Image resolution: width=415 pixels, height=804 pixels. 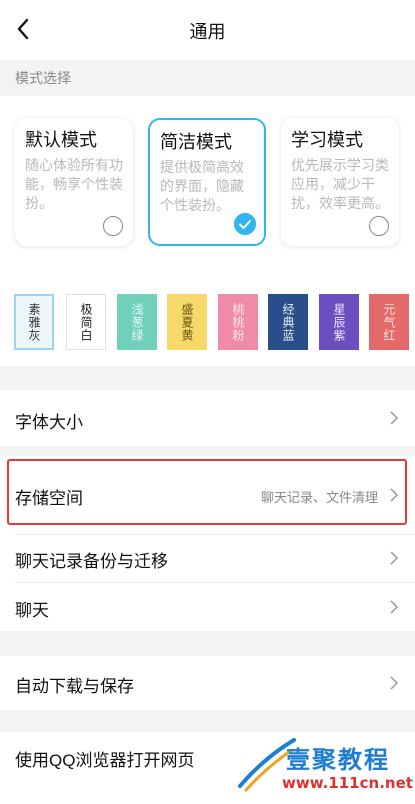 I want to click on setting-row-chat-backup: 聊天记录备份与迁移, so click(x=207, y=558).